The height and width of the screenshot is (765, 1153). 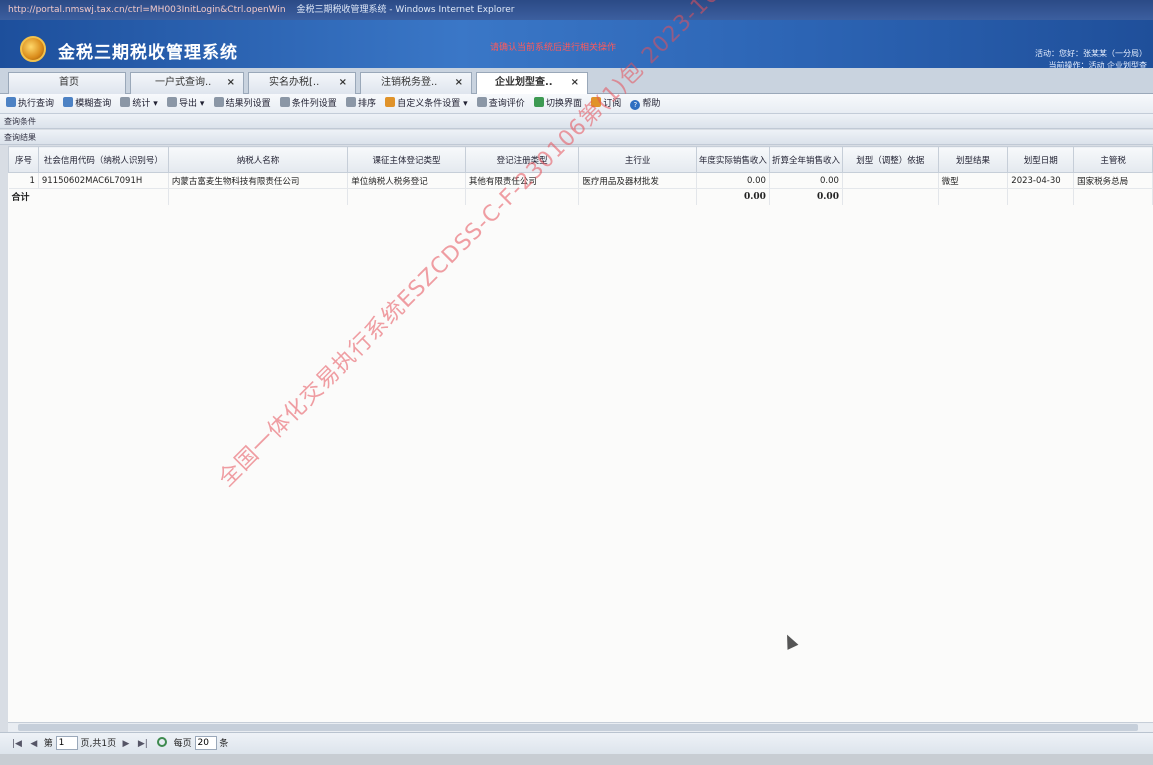 I want to click on annual-revenue-cell: 0.00, so click(x=733, y=180).